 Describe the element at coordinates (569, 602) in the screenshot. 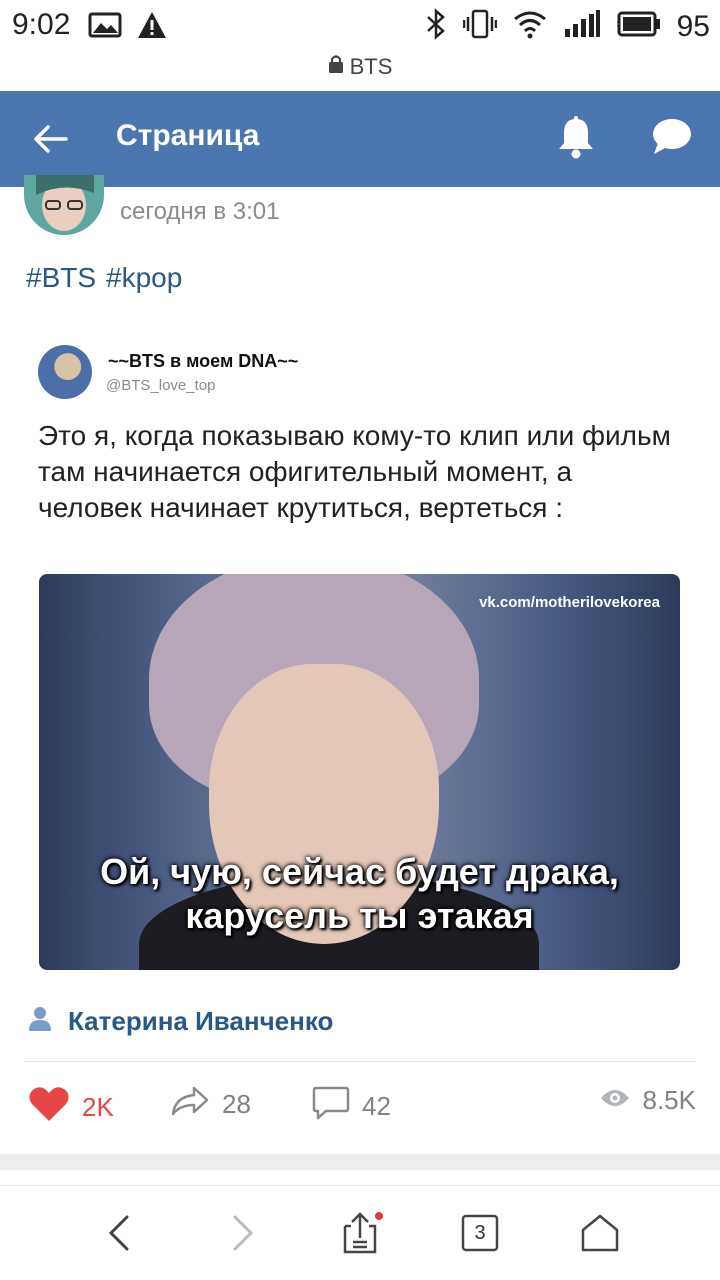

I see `meme-watermark: vk.com/motherilovekorea` at that location.